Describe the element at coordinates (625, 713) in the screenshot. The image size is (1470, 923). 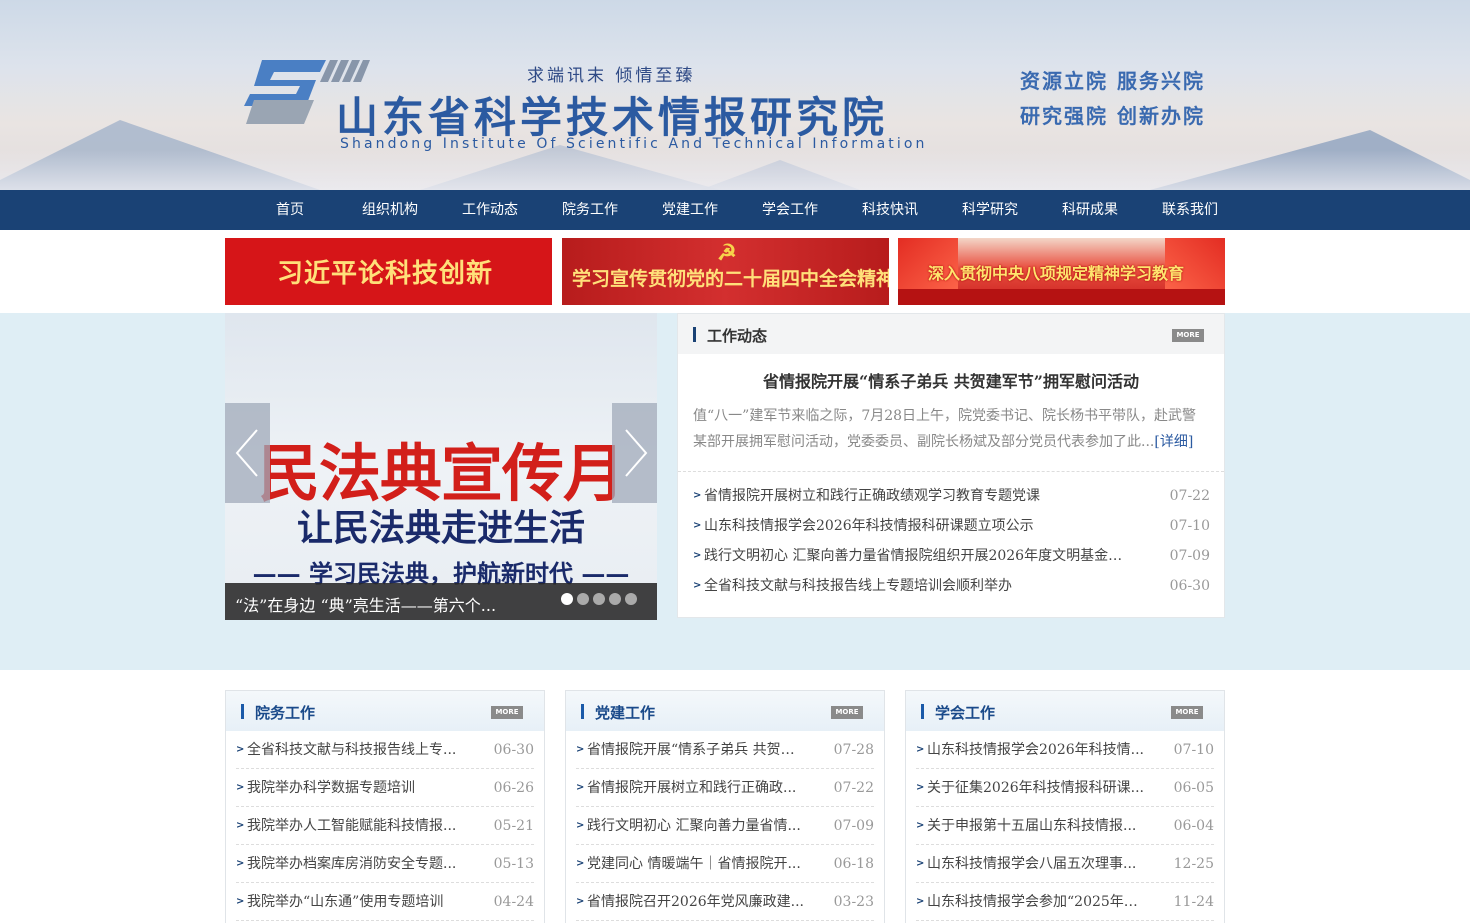
I see `panel-title: 党建工作` at that location.